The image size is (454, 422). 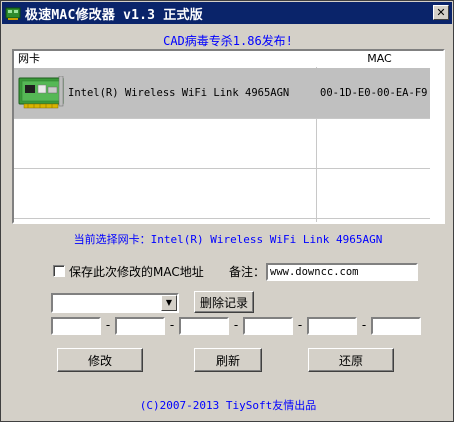 I want to click on copyright-link: (C)2007-2013 TiySoft友情出品, so click(x=227, y=405).